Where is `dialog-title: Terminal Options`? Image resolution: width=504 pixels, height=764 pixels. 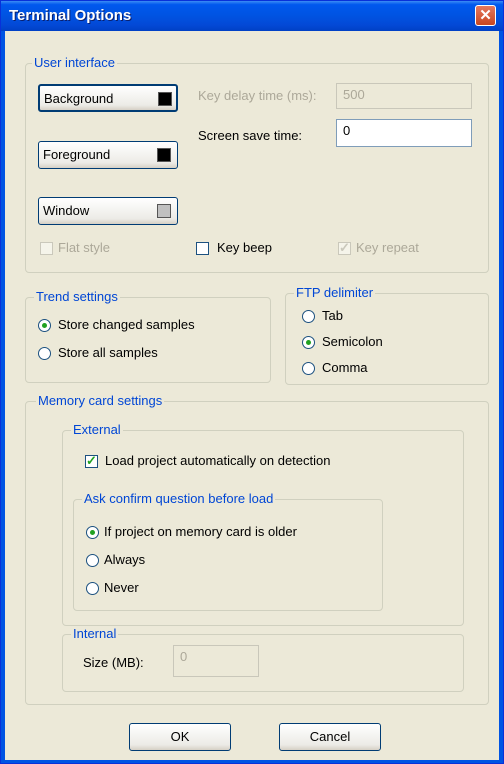 dialog-title: Terminal Options is located at coordinates (70, 15).